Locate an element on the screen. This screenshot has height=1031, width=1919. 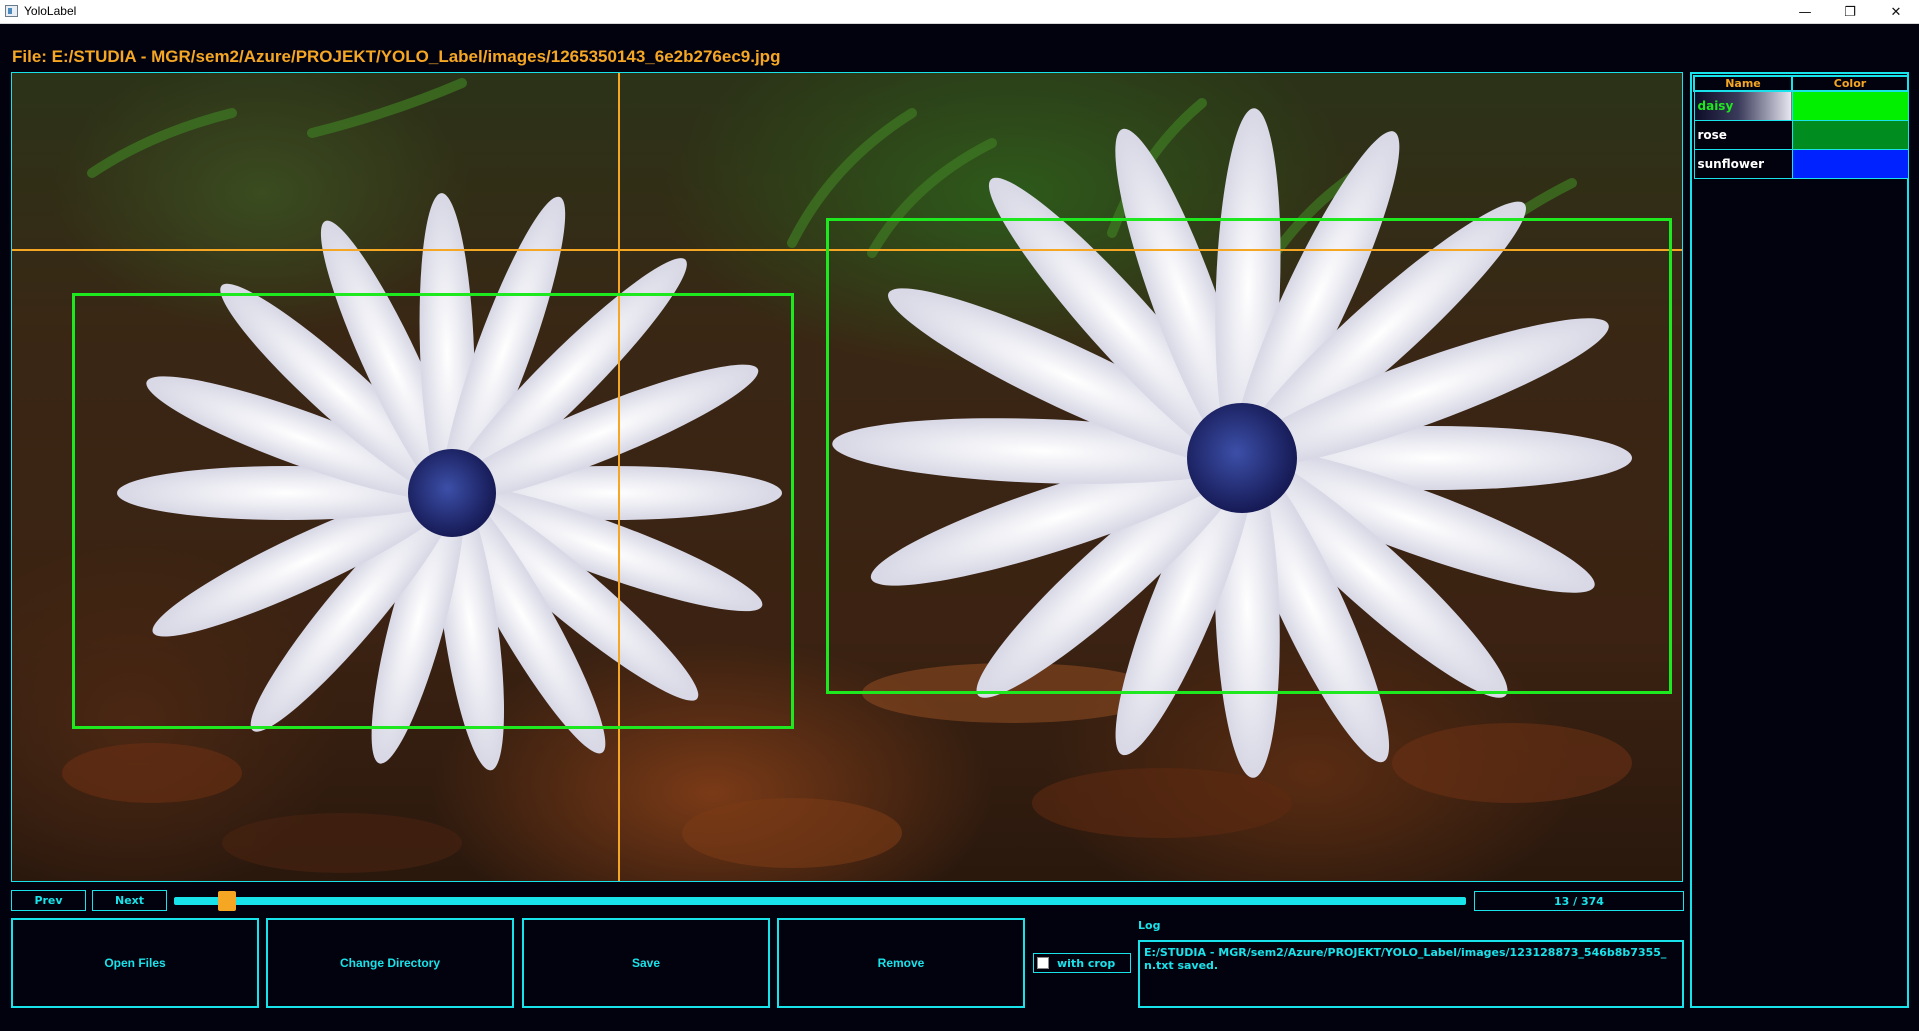
name-column-header: Name is located at coordinates (1743, 83).